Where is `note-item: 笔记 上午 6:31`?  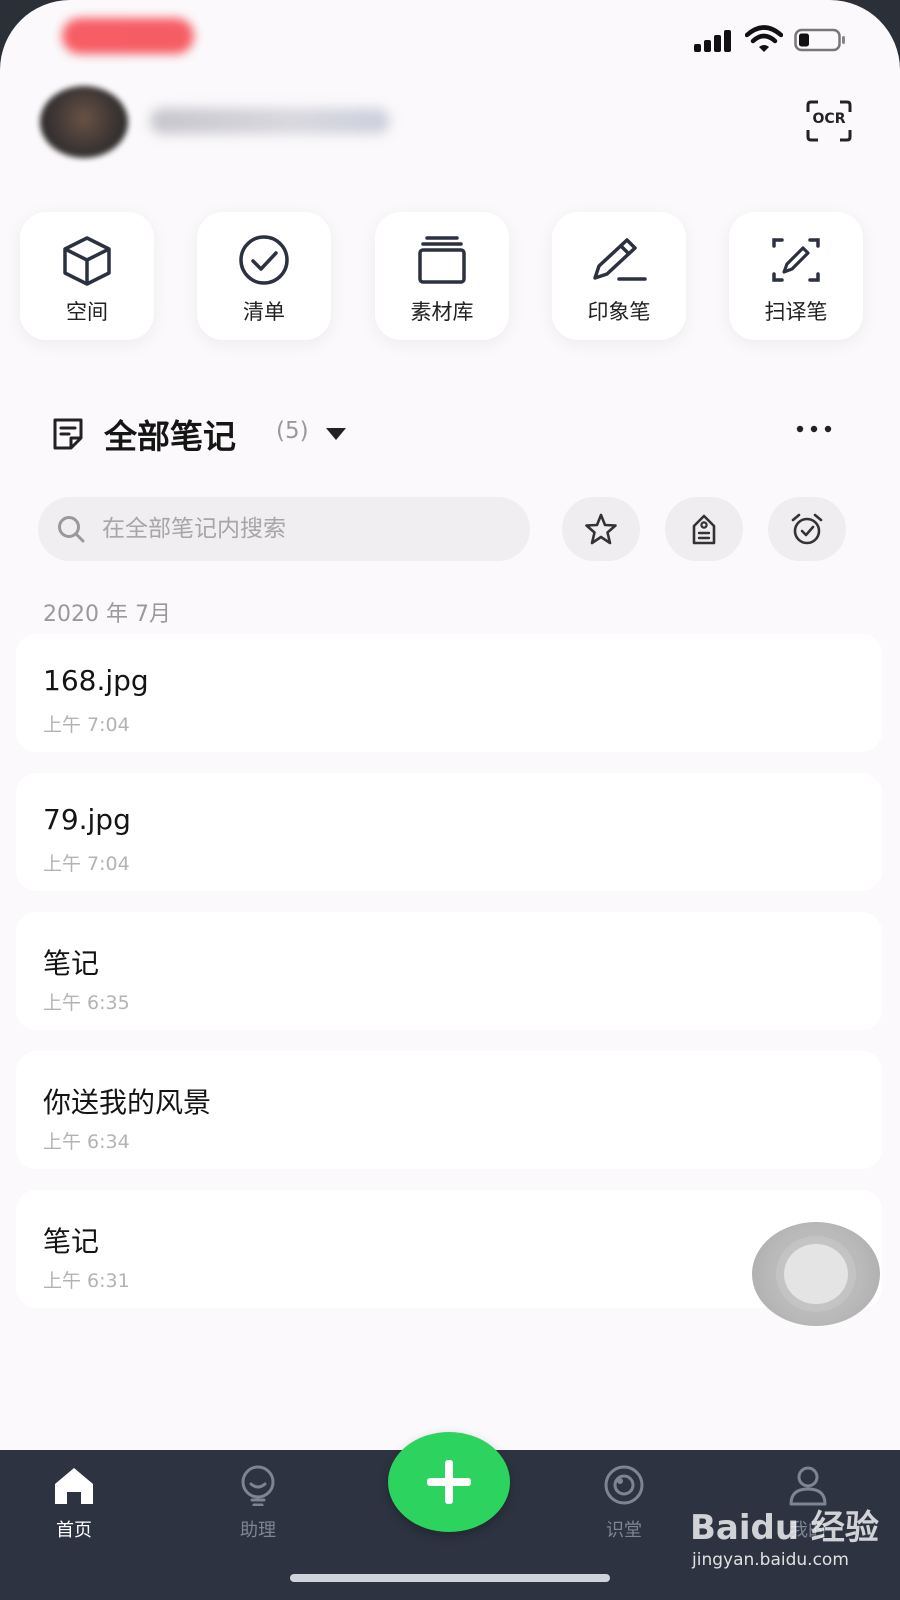
note-item: 笔记 上午 6:31 is located at coordinates (449, 1249).